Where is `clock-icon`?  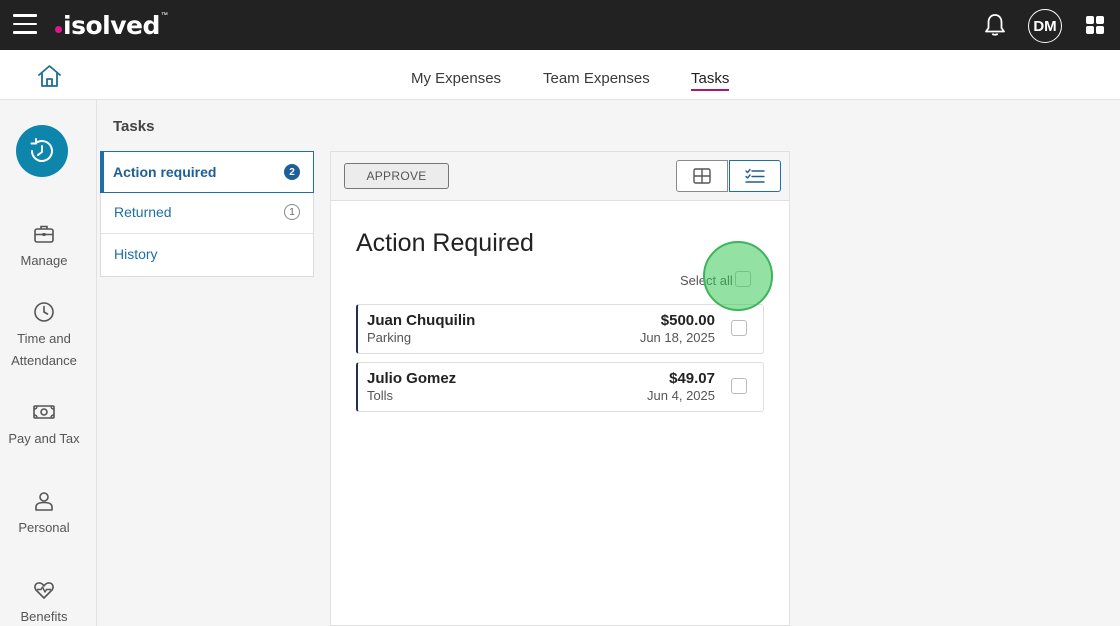
clock-icon is located at coordinates (44, 312).